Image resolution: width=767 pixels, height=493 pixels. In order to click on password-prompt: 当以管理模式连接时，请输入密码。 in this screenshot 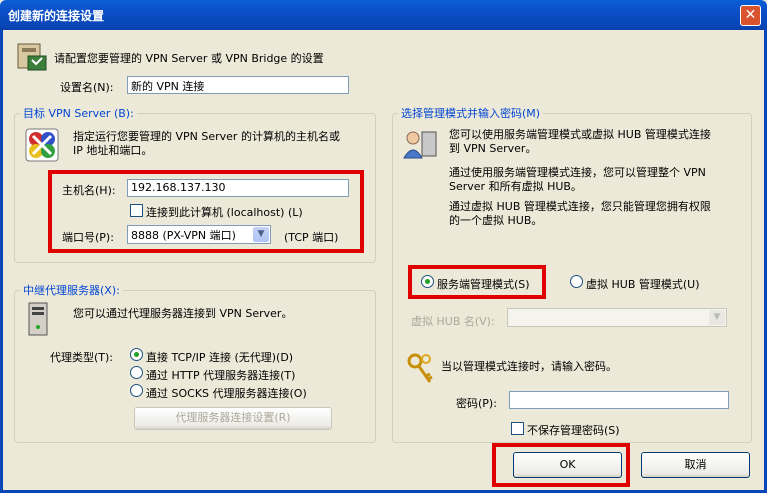, I will do `click(529, 366)`.